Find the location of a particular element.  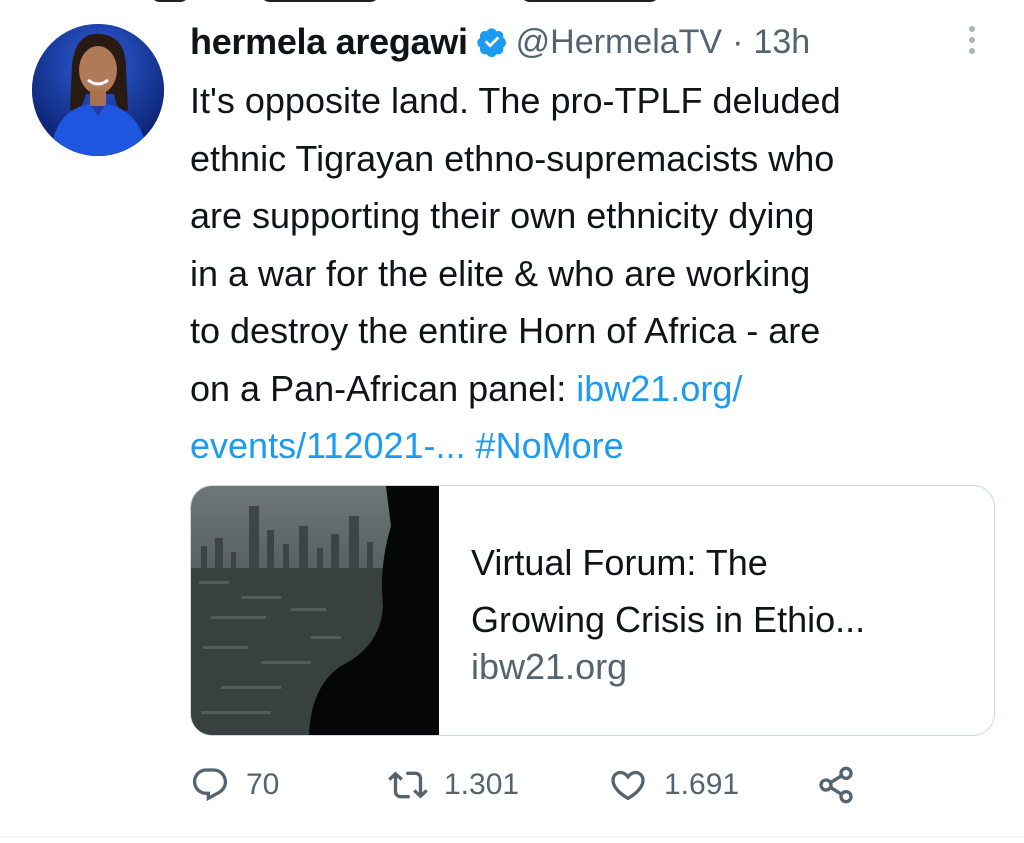

retweet-button: 1.301 is located at coordinates (453, 785).